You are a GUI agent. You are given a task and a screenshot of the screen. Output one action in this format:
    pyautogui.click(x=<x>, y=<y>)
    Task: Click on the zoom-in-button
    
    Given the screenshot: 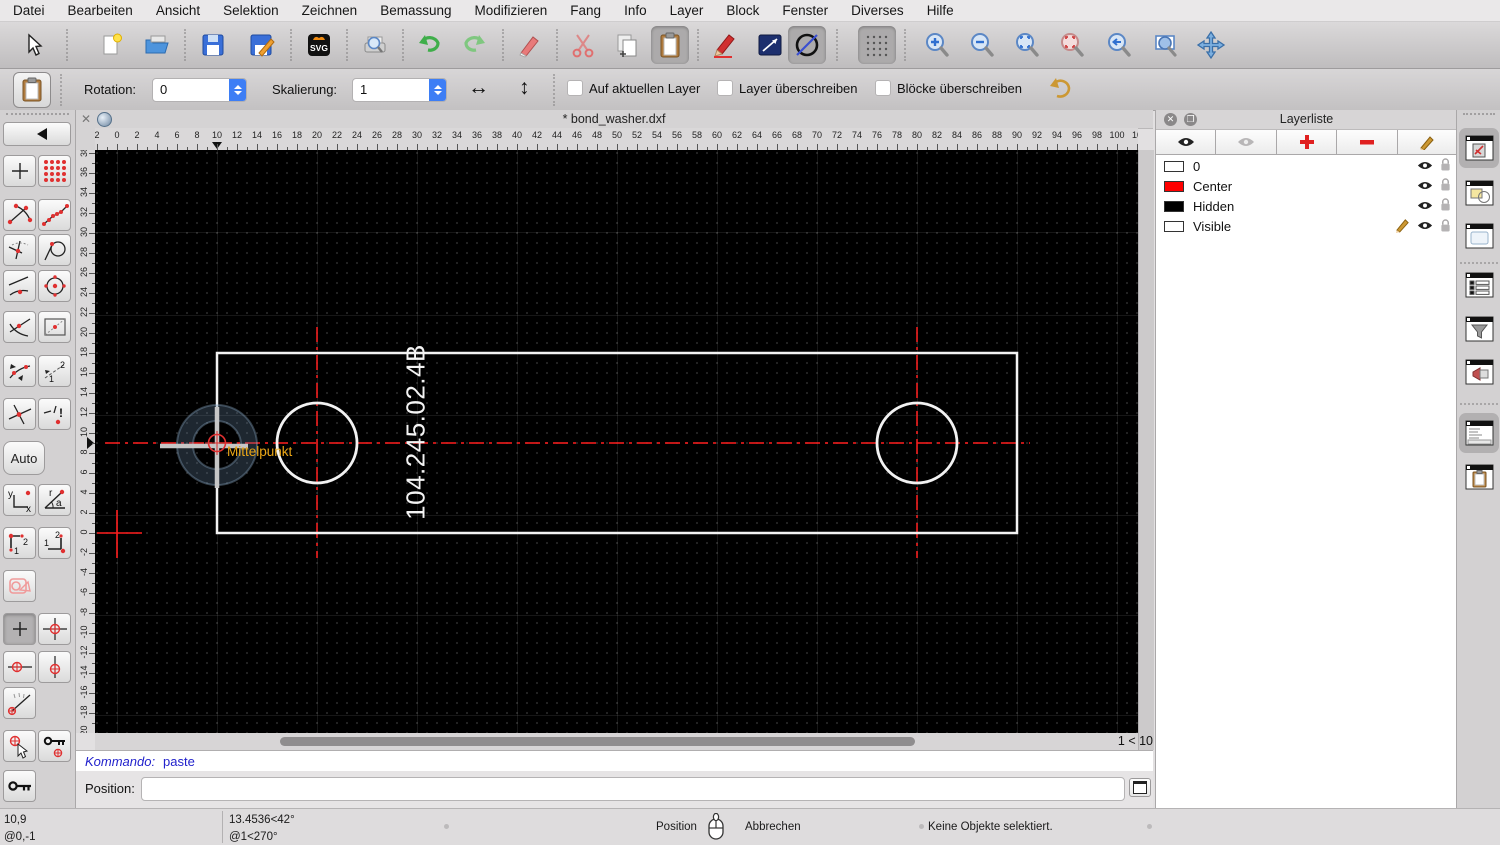 What is the action you would take?
    pyautogui.click(x=937, y=45)
    